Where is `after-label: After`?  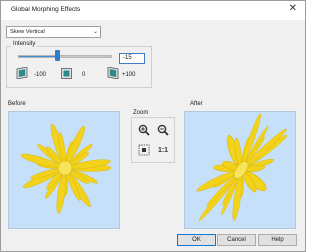 after-label: After is located at coordinates (196, 104).